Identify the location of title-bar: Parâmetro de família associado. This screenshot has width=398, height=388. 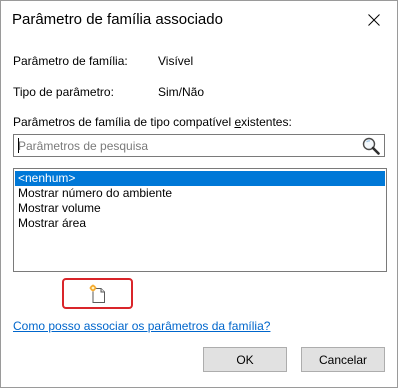
(199, 20).